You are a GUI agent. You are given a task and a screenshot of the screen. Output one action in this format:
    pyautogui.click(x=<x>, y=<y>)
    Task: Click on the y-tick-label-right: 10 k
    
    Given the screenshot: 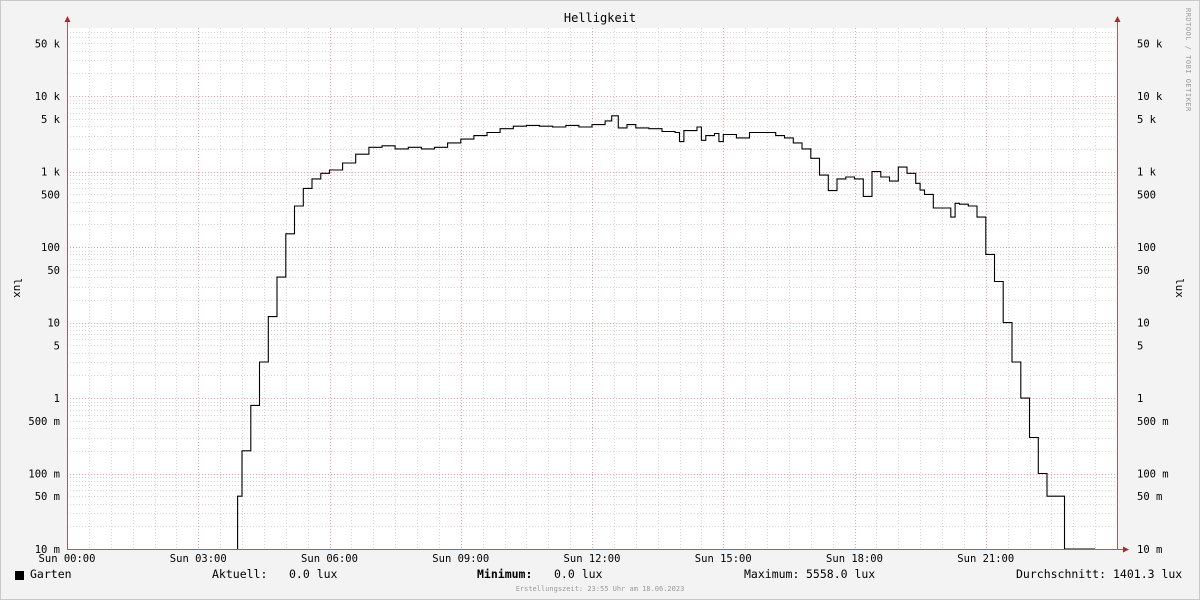 What is the action you would take?
    pyautogui.click(x=1150, y=97)
    